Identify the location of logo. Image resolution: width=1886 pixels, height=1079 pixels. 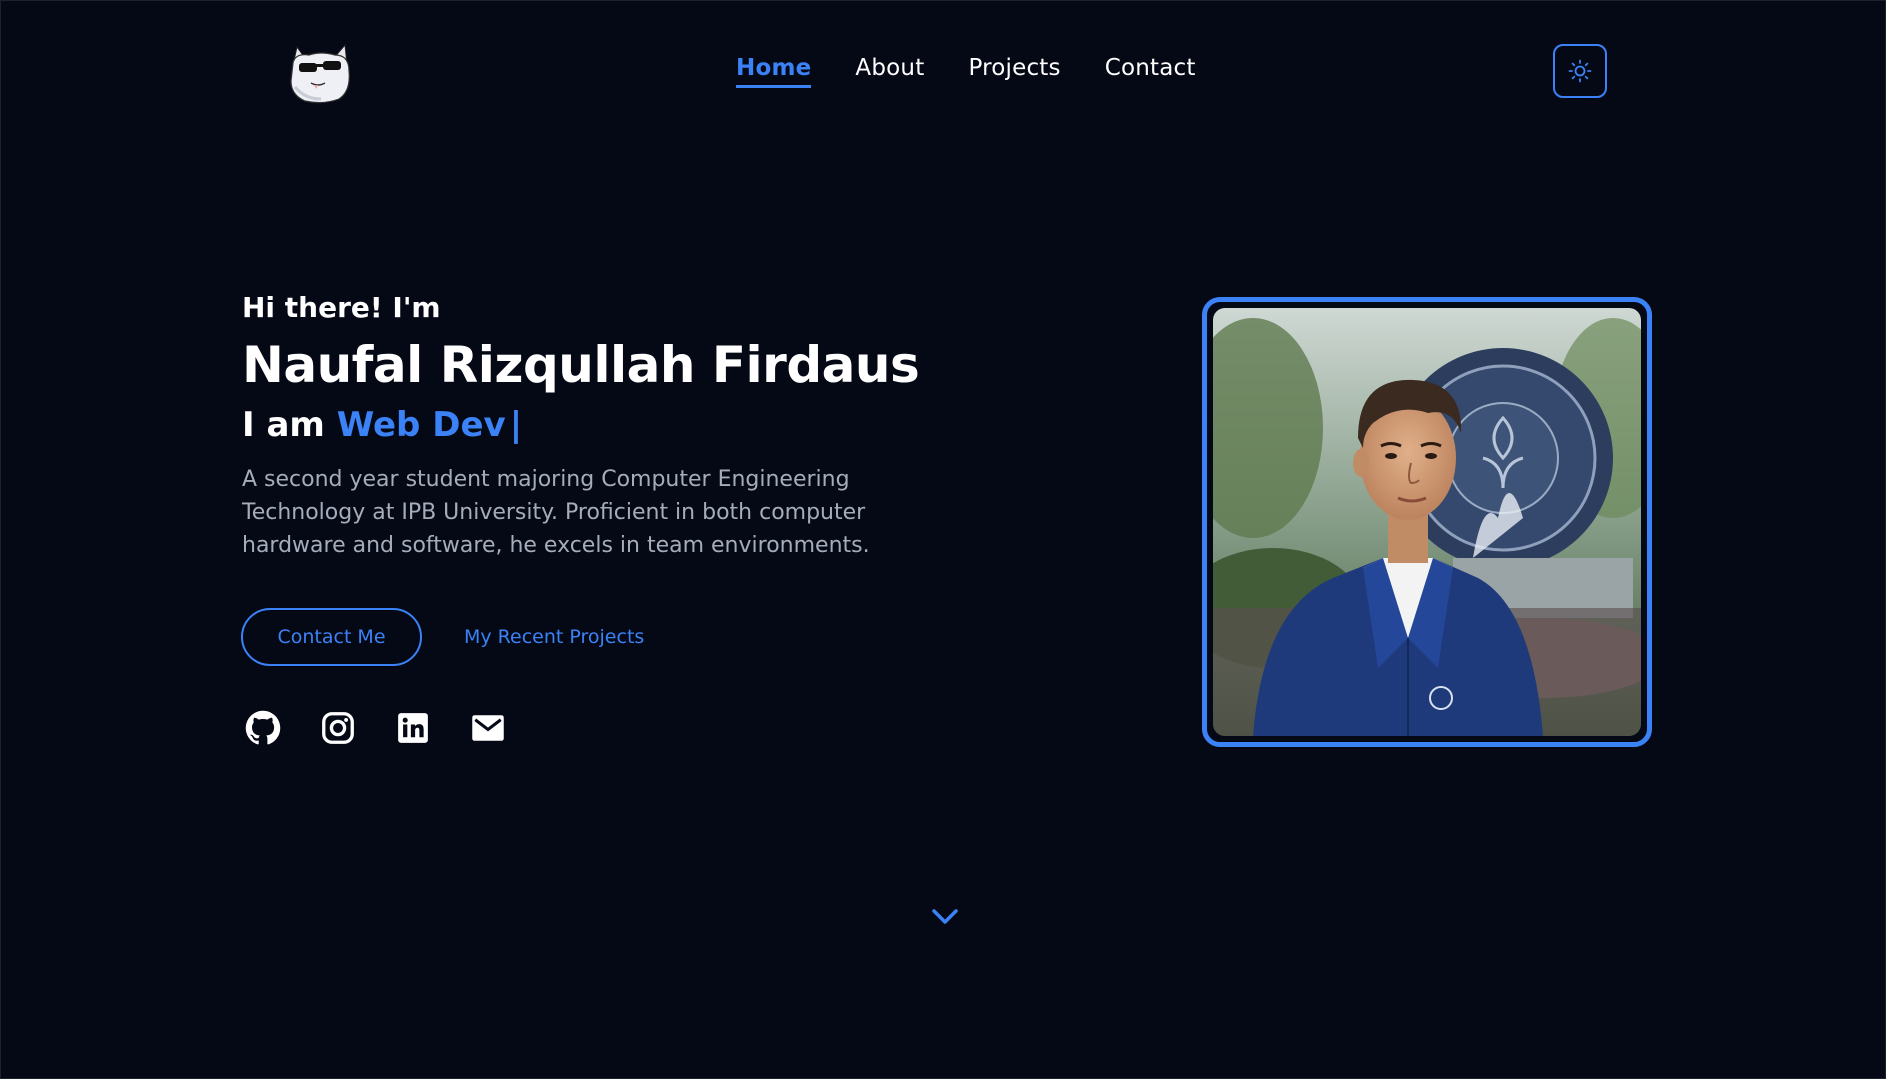
(321, 73).